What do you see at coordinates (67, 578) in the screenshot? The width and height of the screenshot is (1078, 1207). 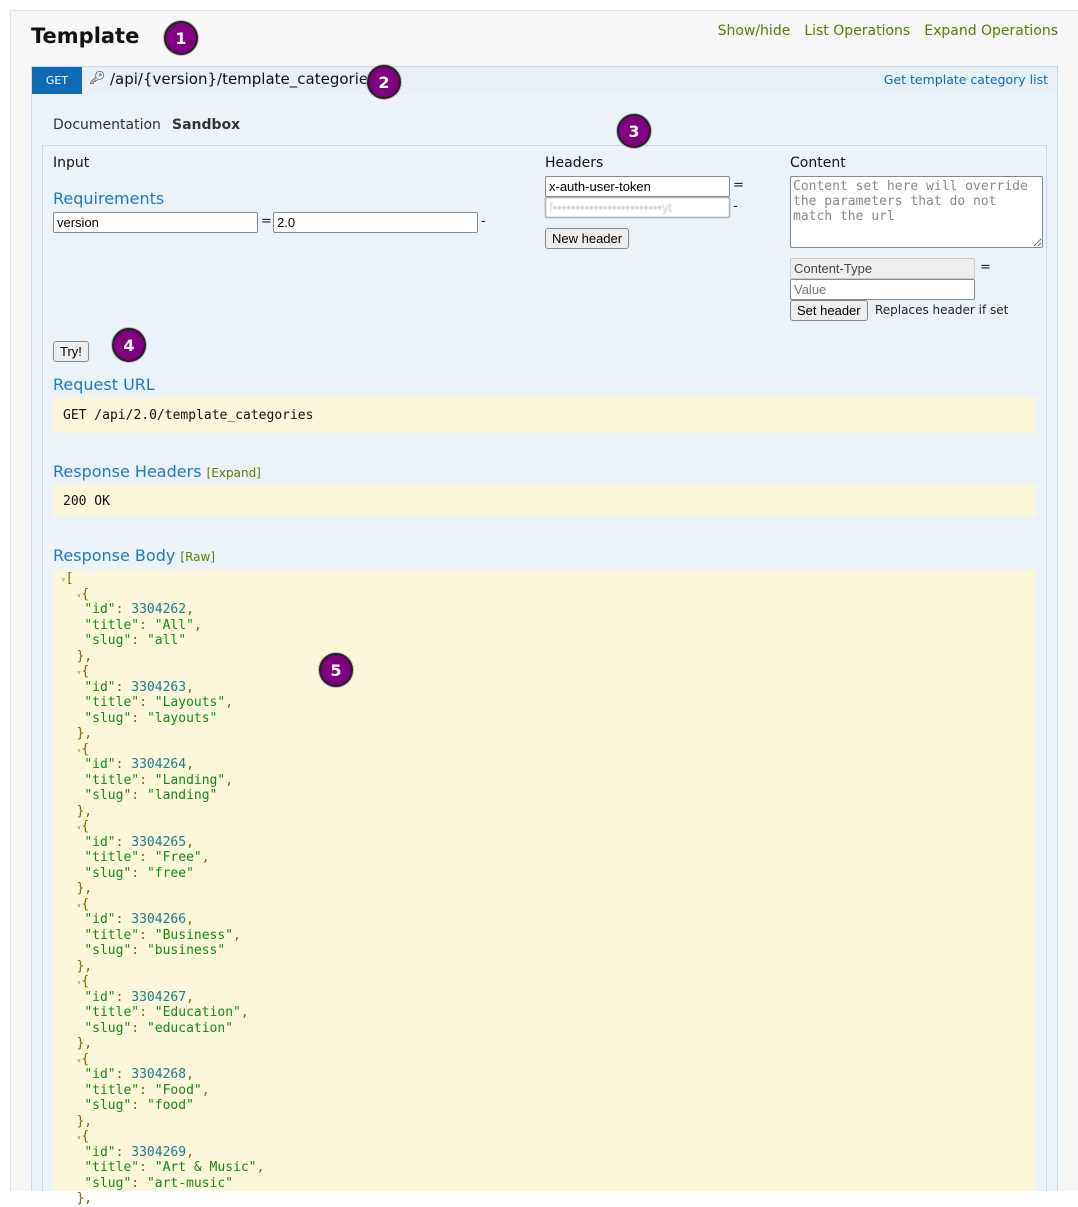 I see `json-array-open: ▿[` at bounding box center [67, 578].